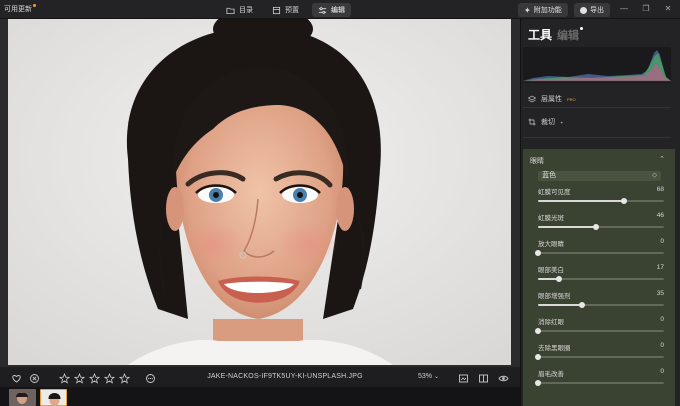 The image size is (680, 406). Describe the element at coordinates (285, 376) in the screenshot. I see `image-filename: JAKE-NACKOS-IF9TK5UY-KI-UNSPLASH.JPG` at that location.